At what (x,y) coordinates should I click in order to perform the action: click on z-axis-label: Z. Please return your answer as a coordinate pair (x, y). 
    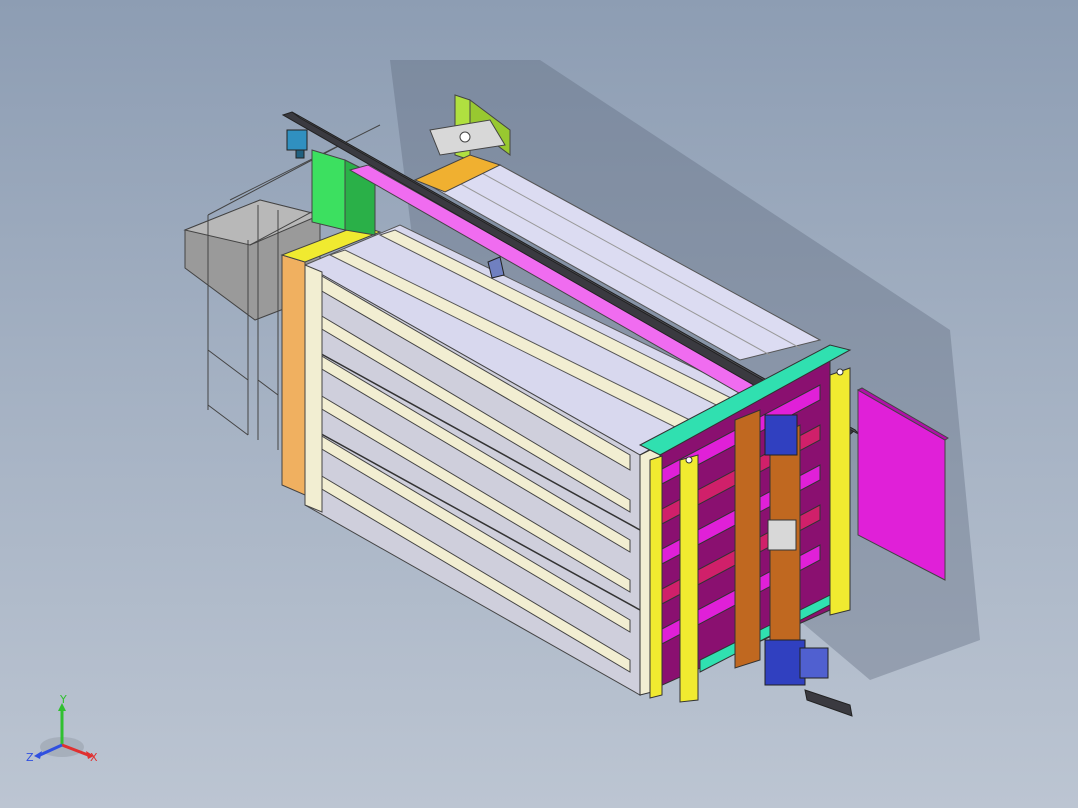
    Looking at the image, I should click on (30, 757).